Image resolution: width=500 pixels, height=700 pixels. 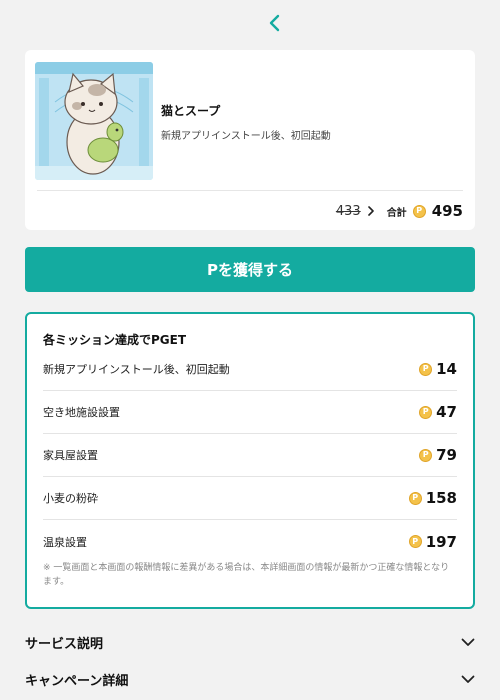 What do you see at coordinates (136, 369) in the screenshot?
I see `mission-name: 新規アプリインストール後、初回起動` at bounding box center [136, 369].